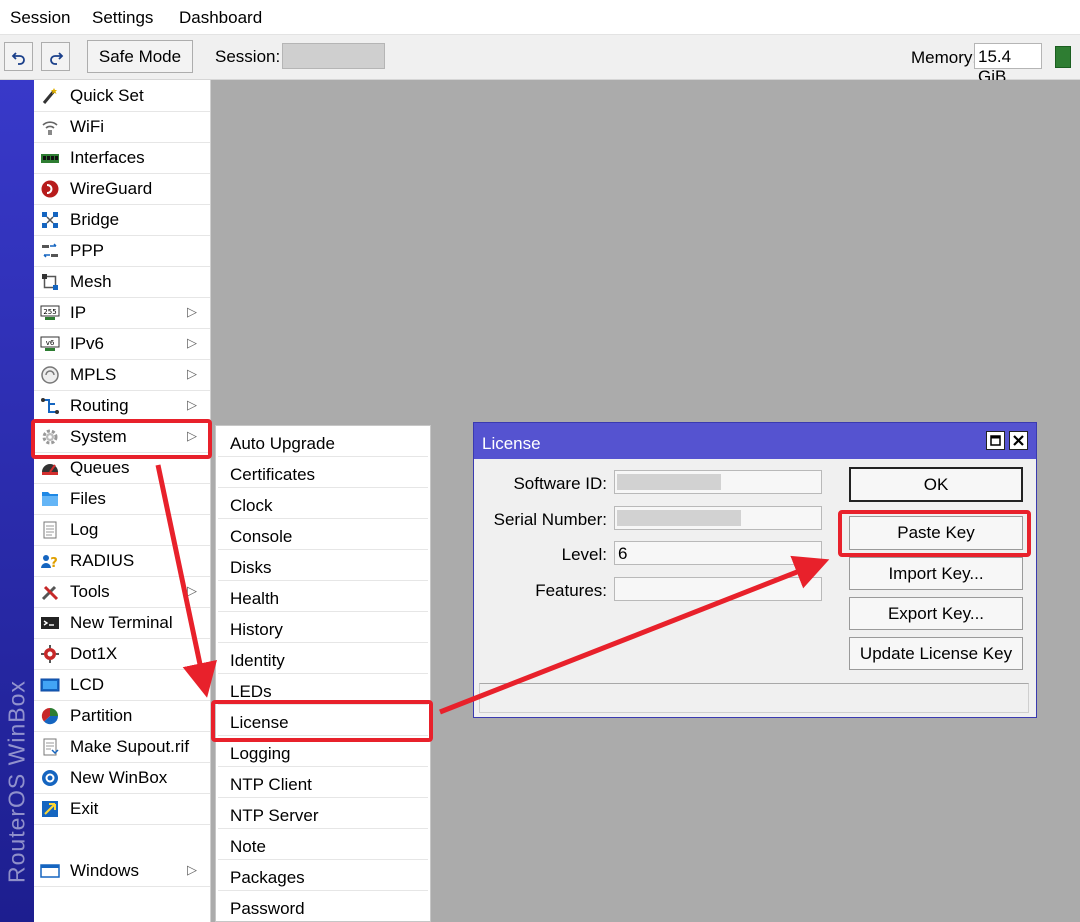  I want to click on sidebar-item-windows: Windows ▷, so click(122, 871).